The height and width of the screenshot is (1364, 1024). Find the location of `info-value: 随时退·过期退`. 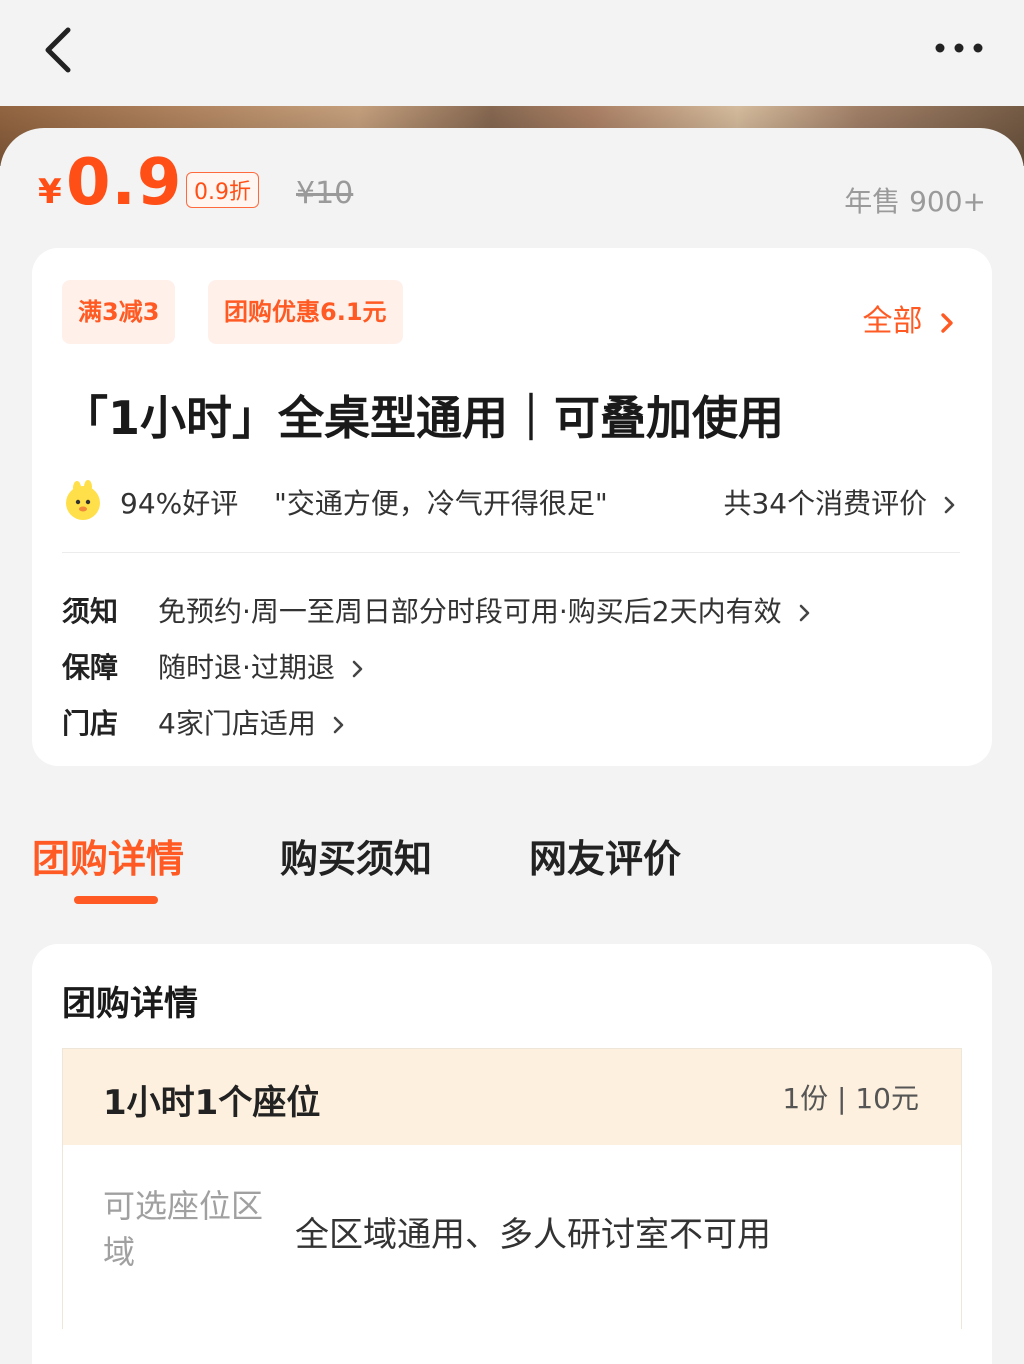

info-value: 随时退·过期退 is located at coordinates (246, 667).